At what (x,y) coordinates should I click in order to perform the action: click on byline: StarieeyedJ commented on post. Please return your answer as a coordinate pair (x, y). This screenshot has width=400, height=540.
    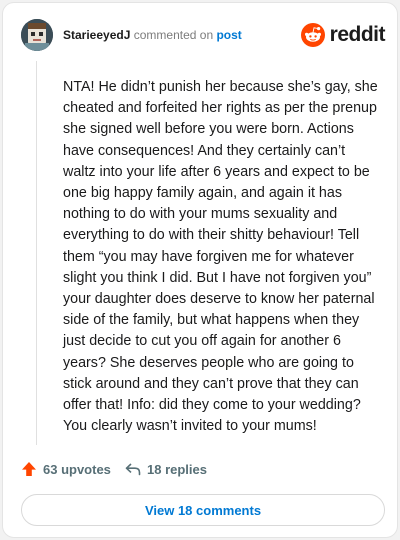
    Looking at the image, I should click on (152, 35).